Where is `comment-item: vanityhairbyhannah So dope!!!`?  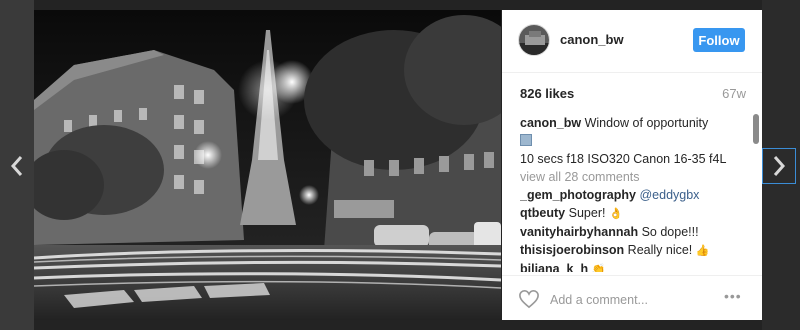
comment-item: vanityhairbyhannah So dope!!! is located at coordinates (633, 232).